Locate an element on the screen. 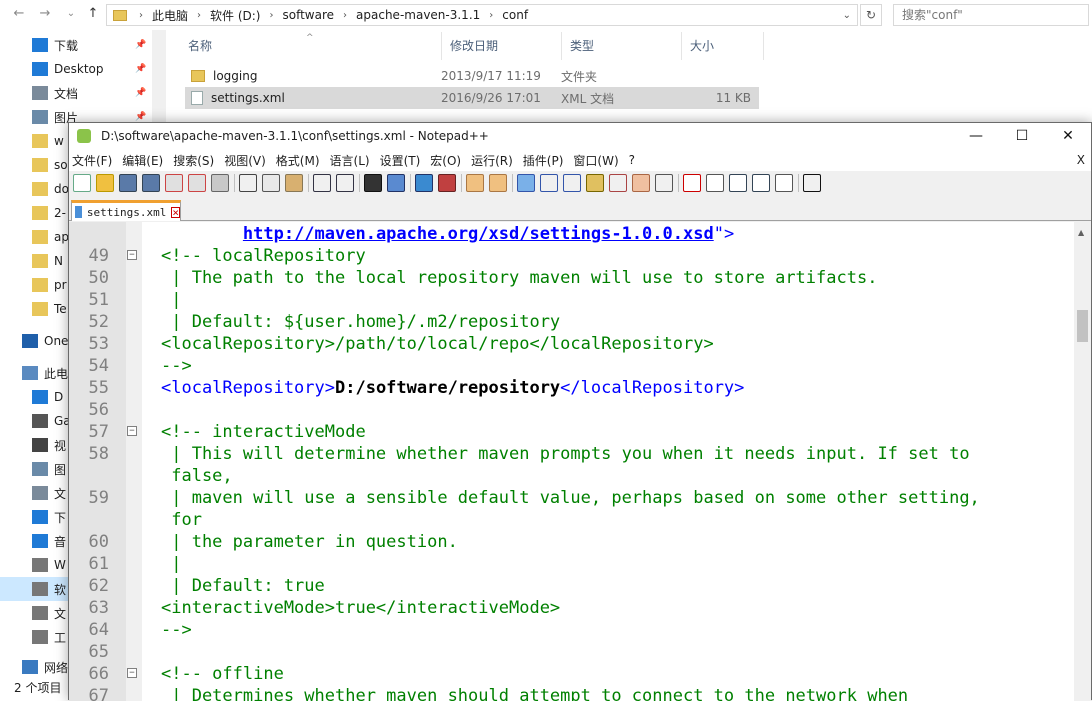 This screenshot has height=701, width=1092. menu-item: 设置(T) is located at coordinates (402, 160).